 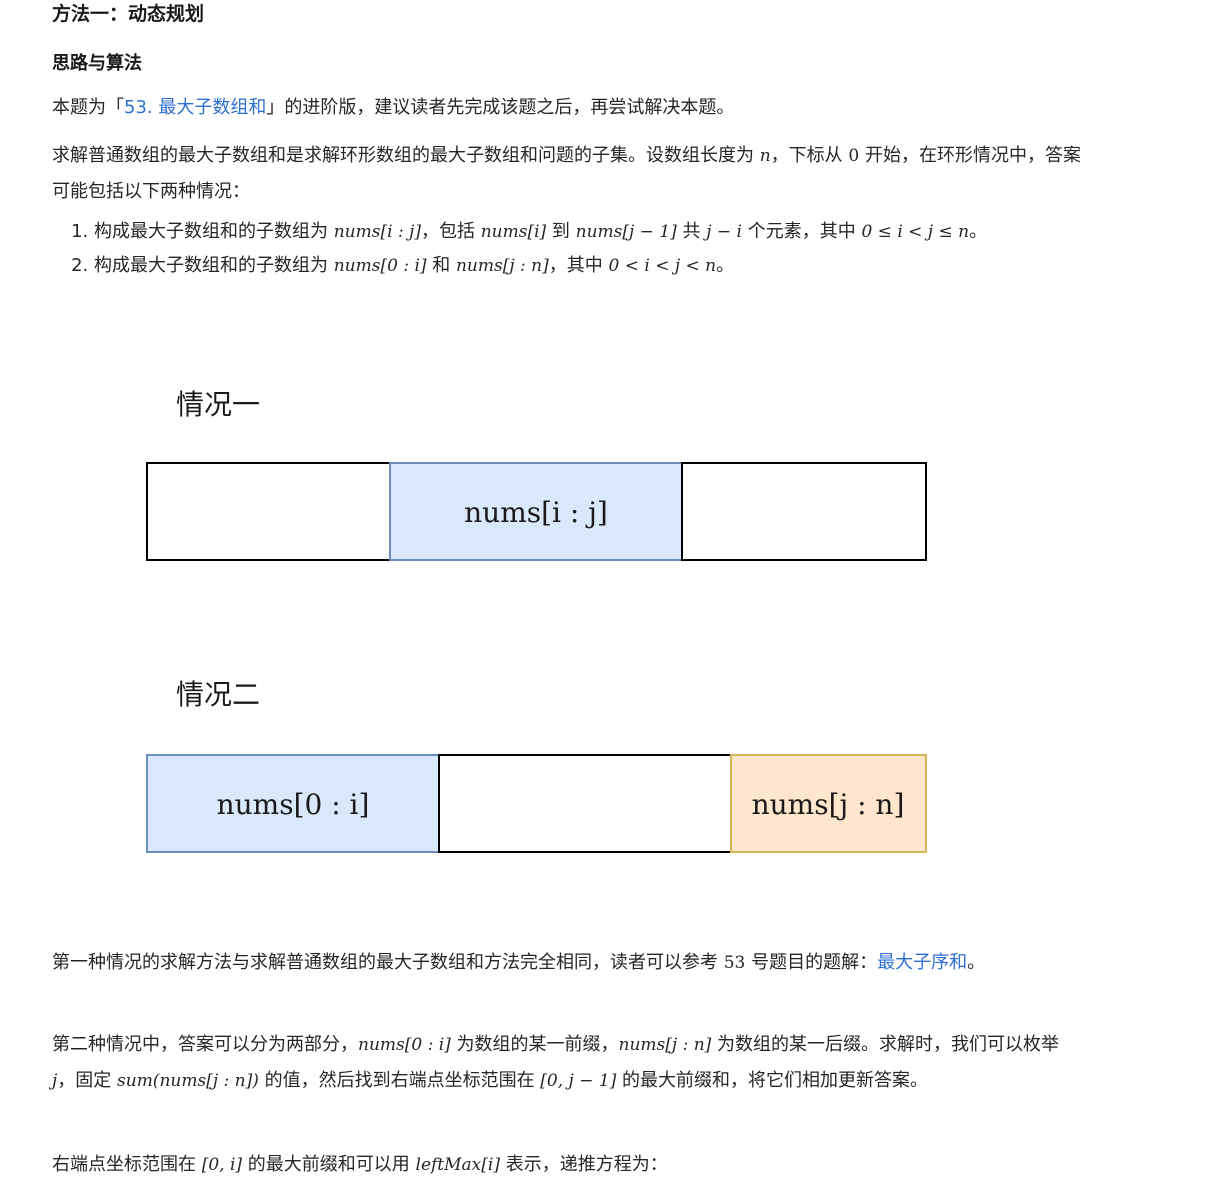 What do you see at coordinates (585, 803) in the screenshot?
I see `case-two-middle-box` at bounding box center [585, 803].